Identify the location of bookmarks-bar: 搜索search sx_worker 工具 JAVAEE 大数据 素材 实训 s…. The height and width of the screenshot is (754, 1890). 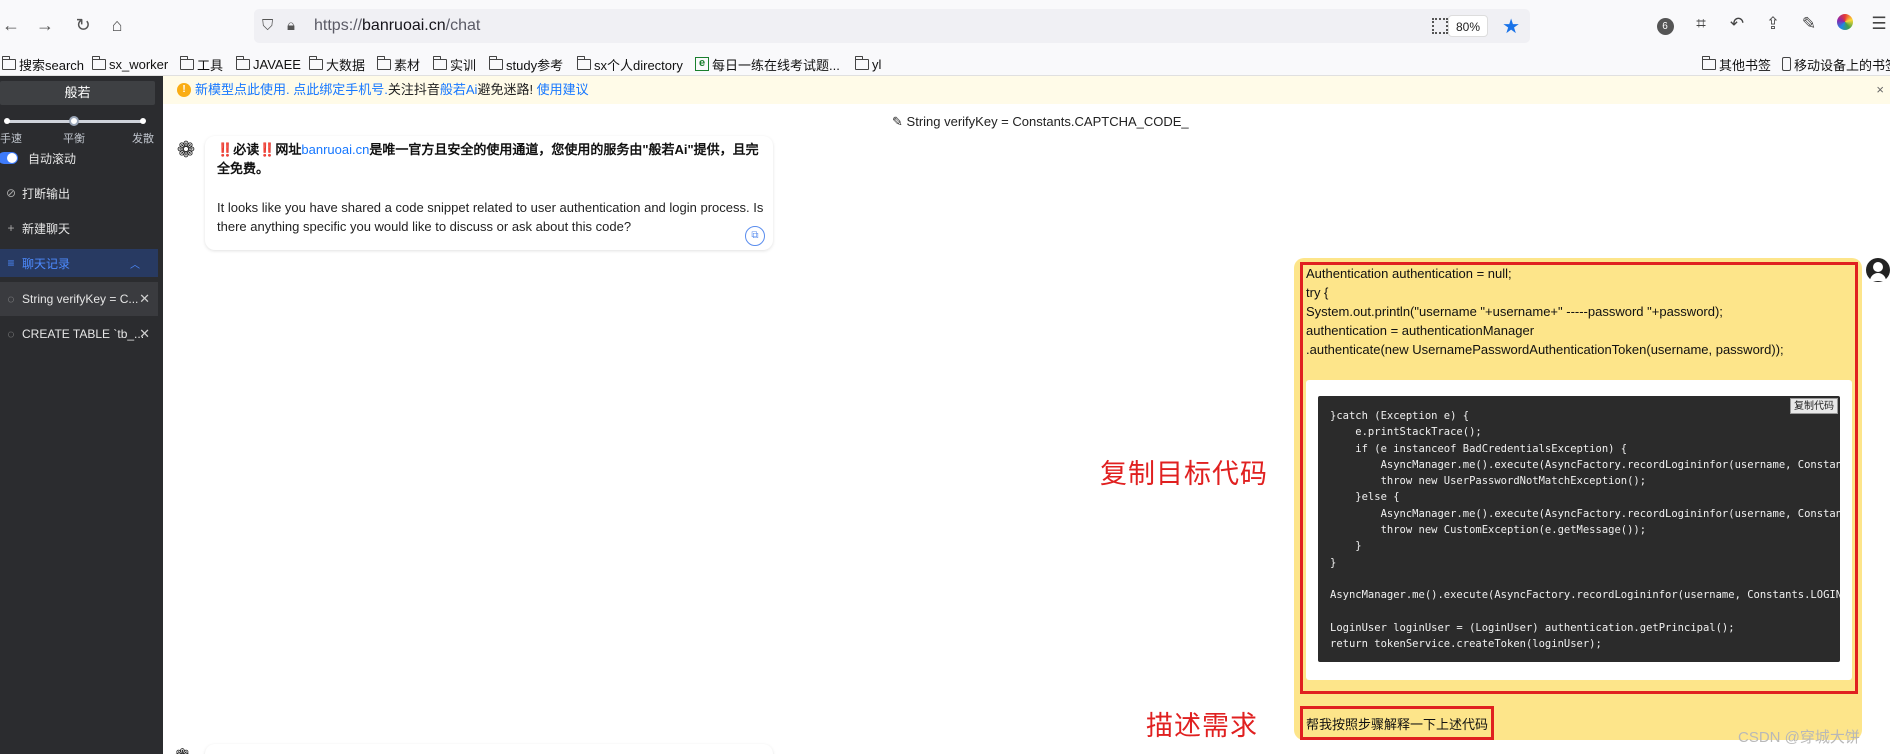
(945, 64).